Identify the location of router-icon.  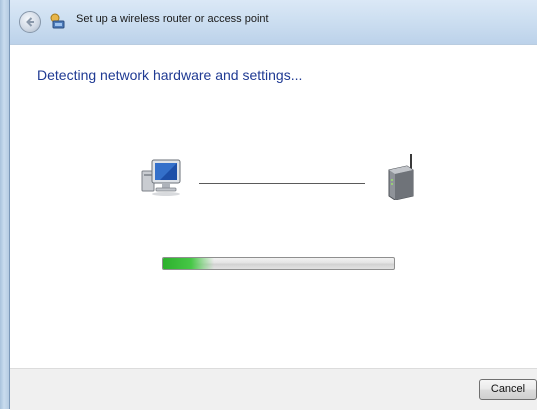
(400, 178).